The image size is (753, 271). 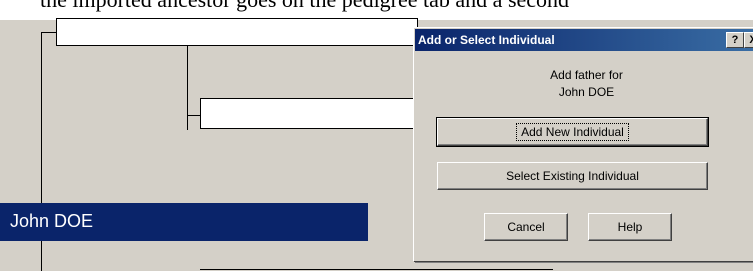 What do you see at coordinates (735, 40) in the screenshot?
I see `help-icon: ?` at bounding box center [735, 40].